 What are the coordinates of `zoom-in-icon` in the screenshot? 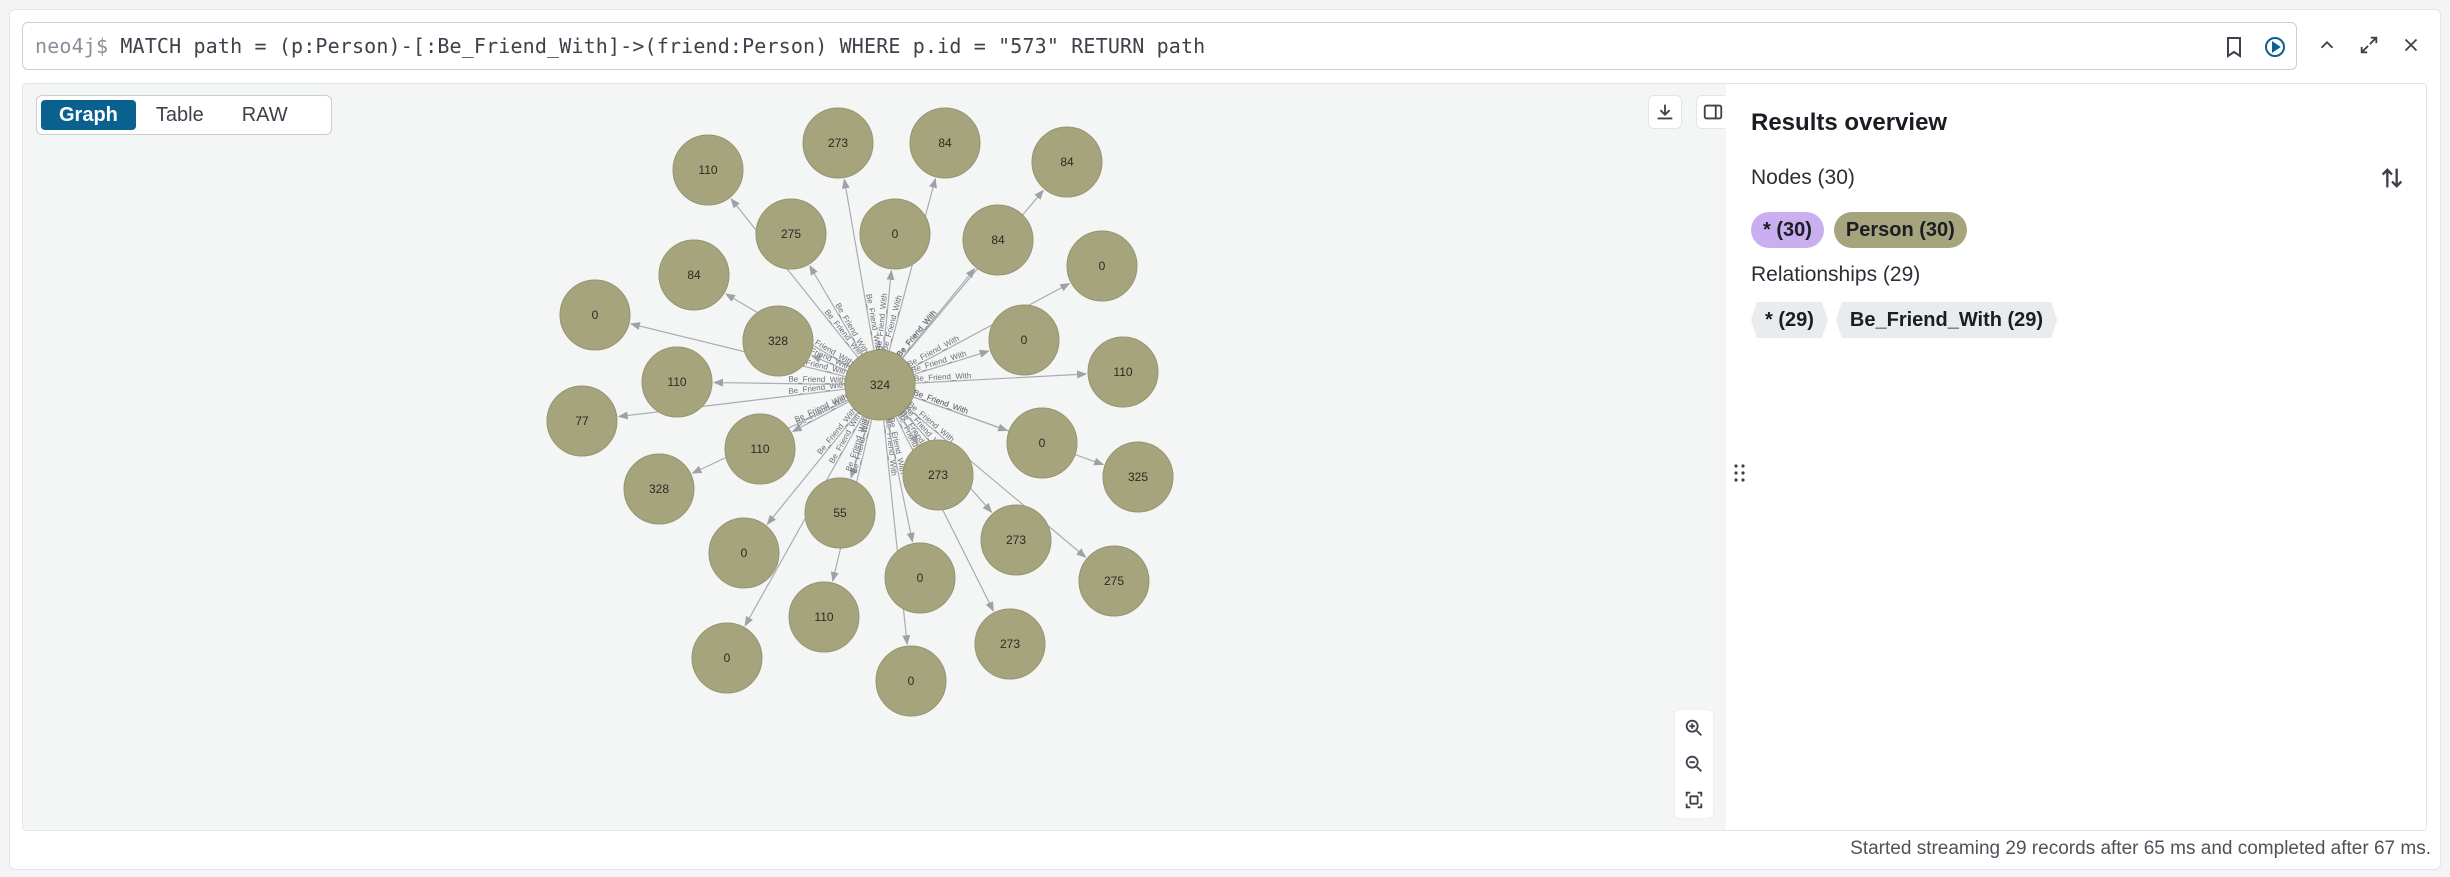 It's located at (1694, 728).